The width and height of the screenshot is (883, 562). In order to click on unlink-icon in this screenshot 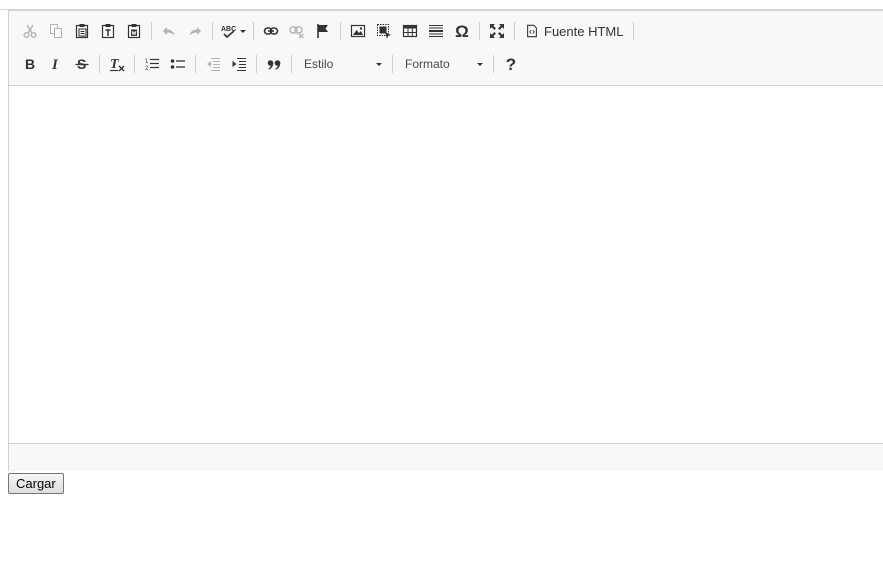, I will do `click(296, 32)`.